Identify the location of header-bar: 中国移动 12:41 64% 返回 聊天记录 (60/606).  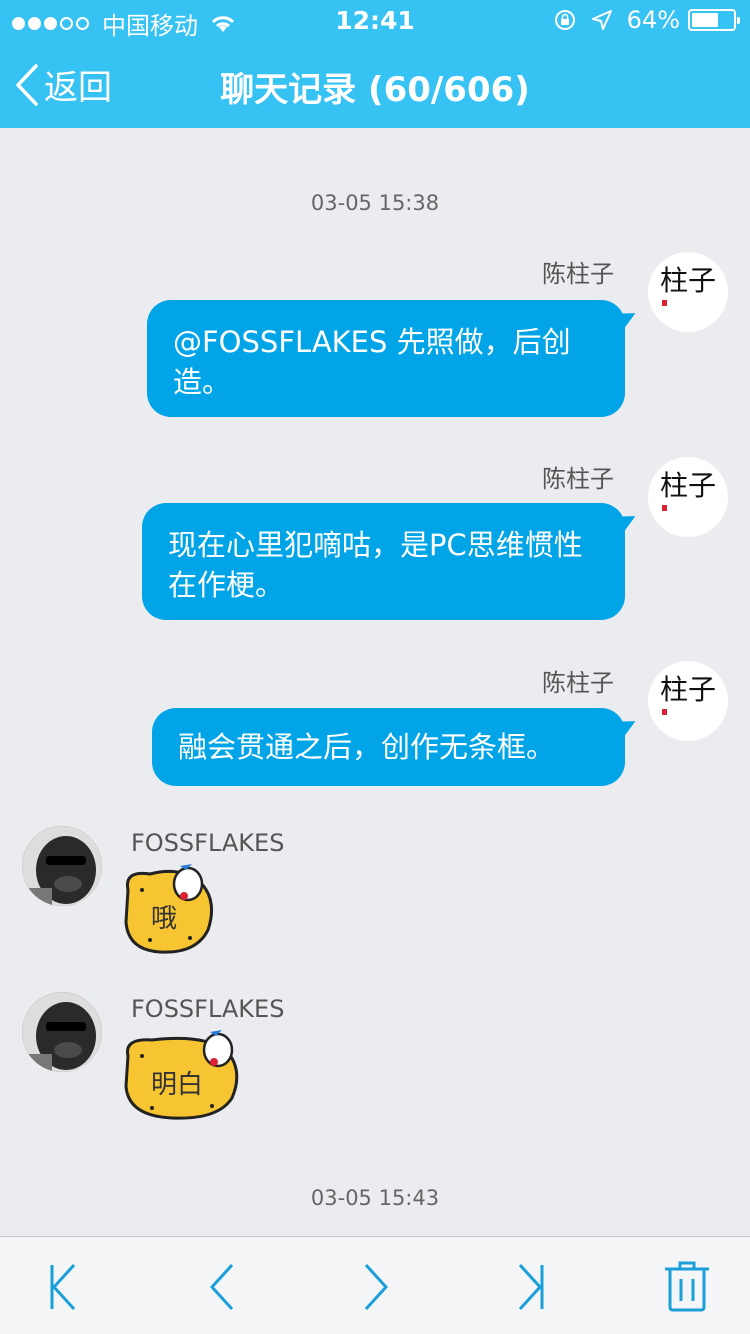
(375, 64).